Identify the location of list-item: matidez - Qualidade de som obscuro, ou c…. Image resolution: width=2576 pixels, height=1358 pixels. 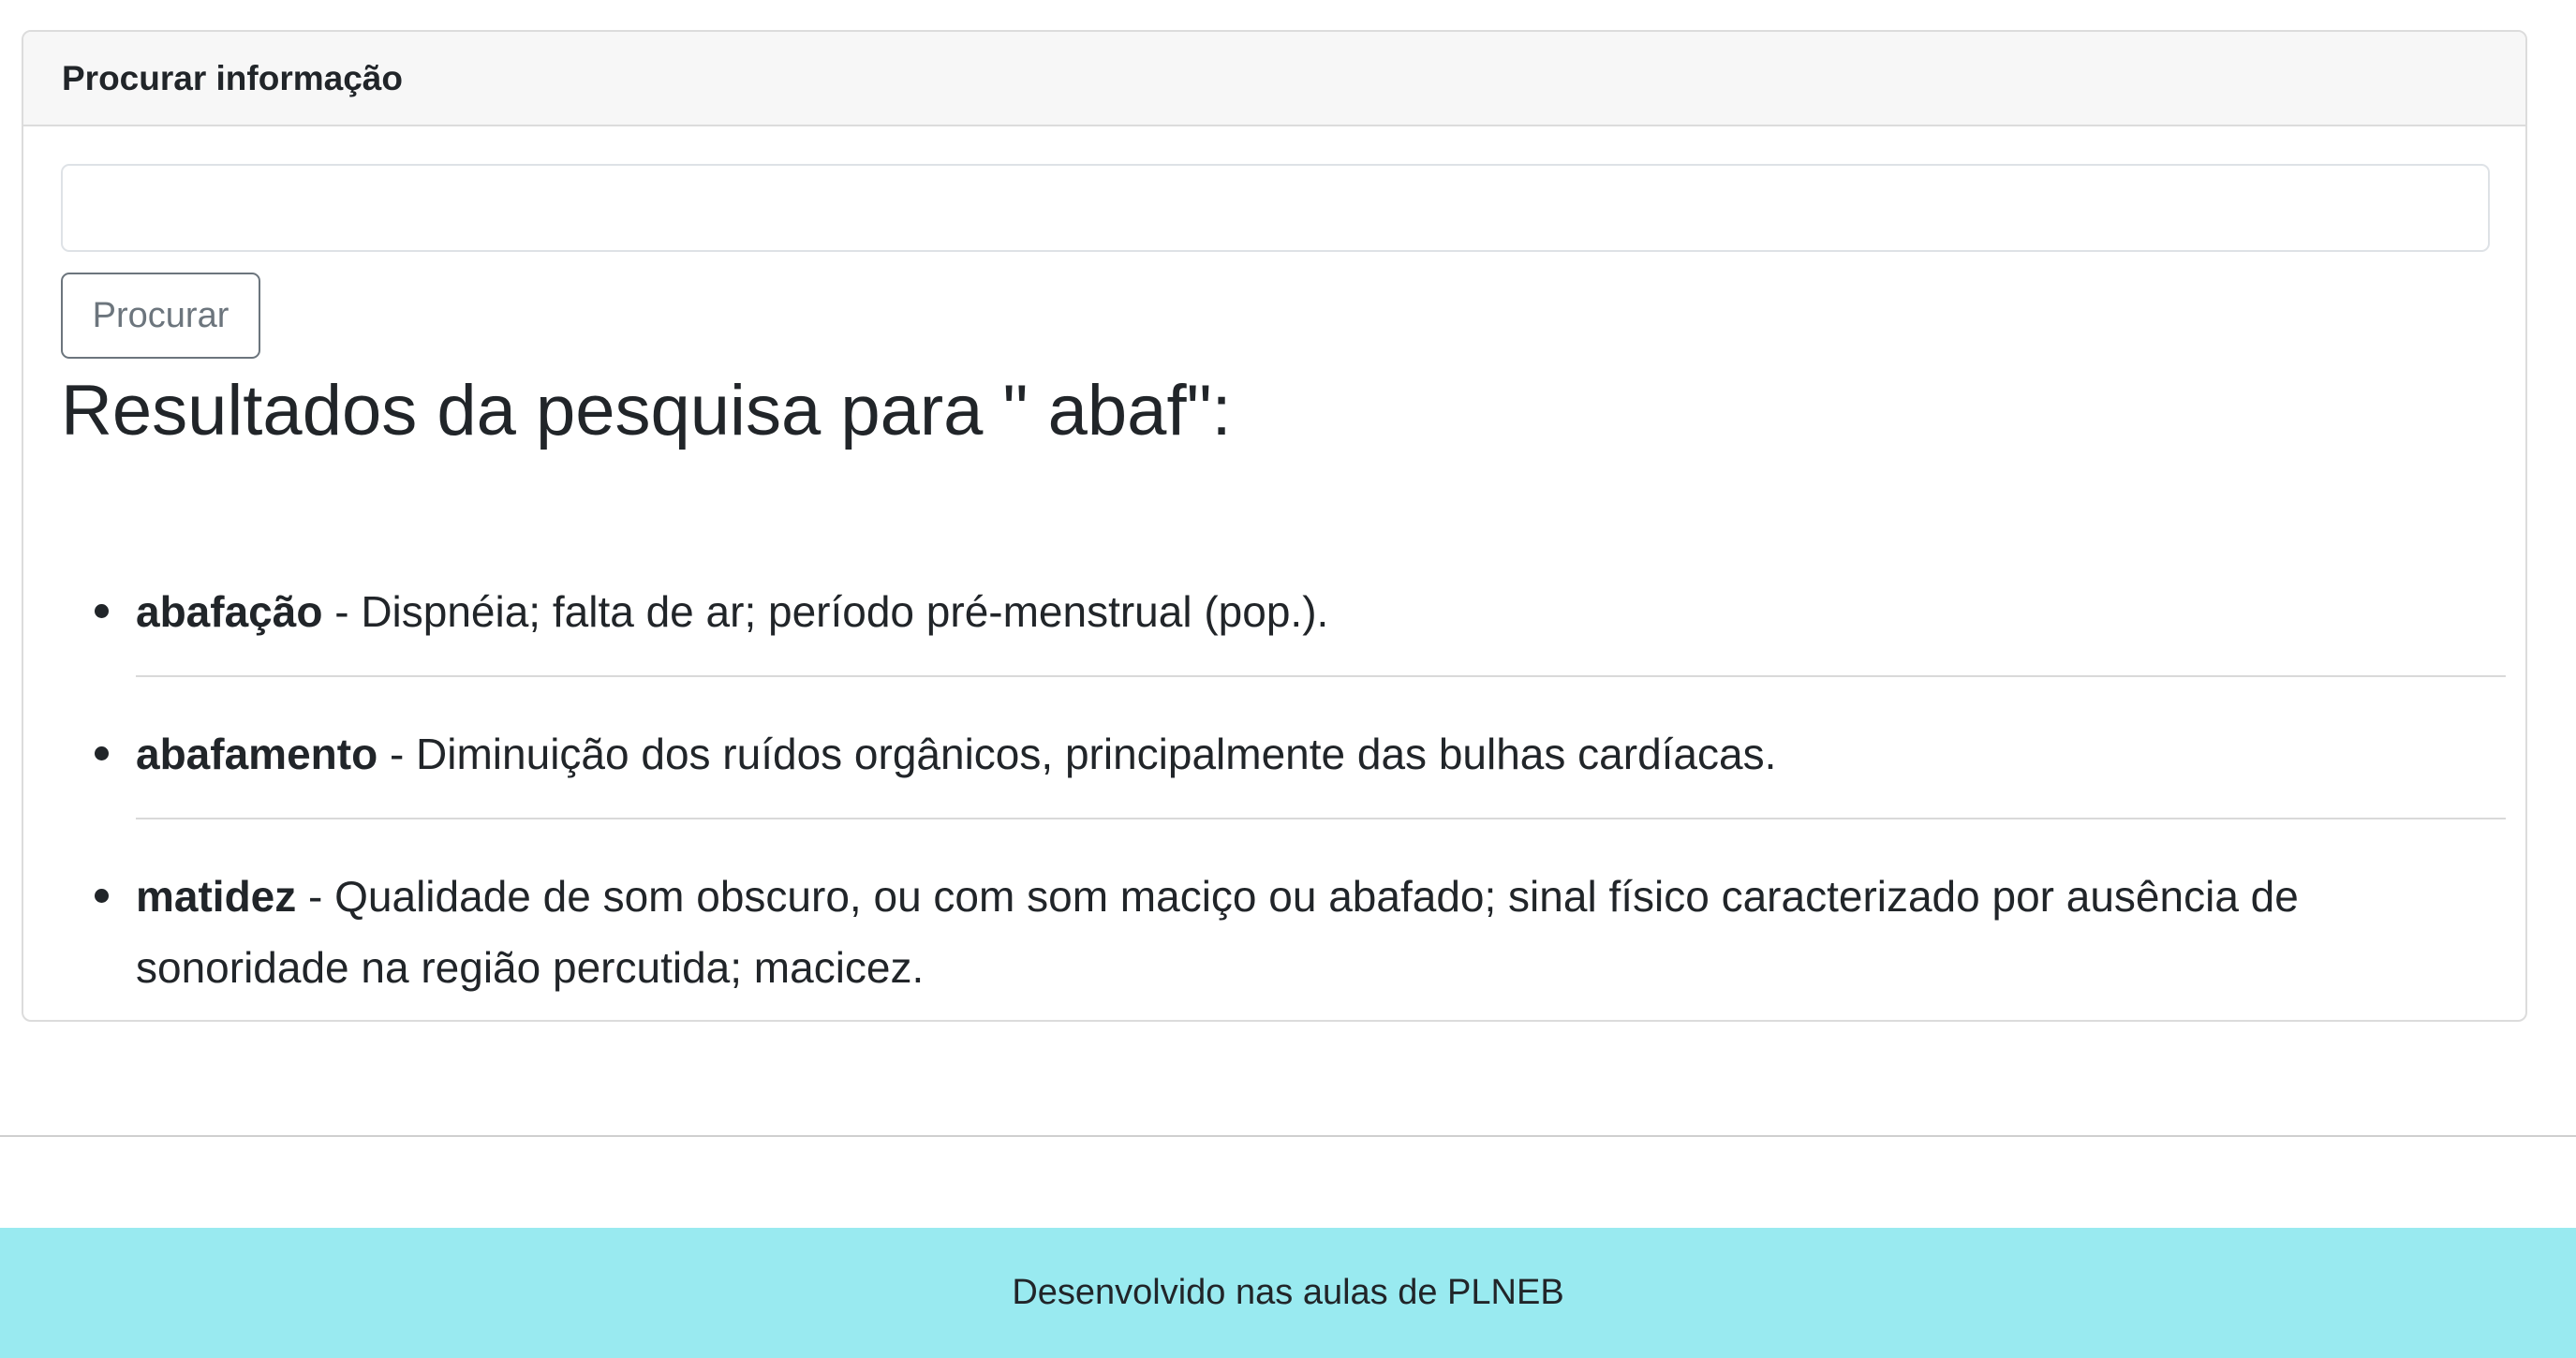
(1300, 941).